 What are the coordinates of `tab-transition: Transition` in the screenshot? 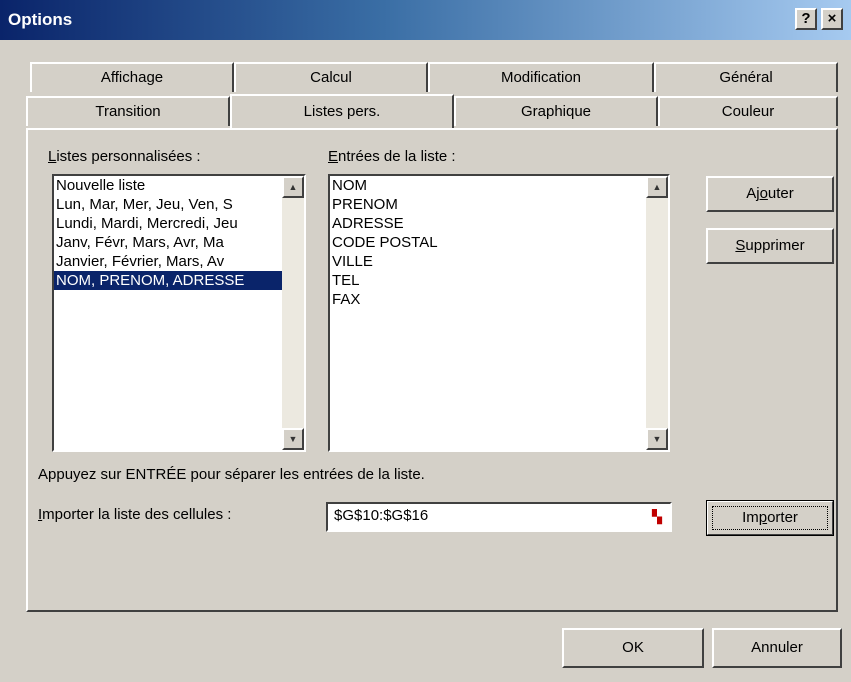 It's located at (128, 111).